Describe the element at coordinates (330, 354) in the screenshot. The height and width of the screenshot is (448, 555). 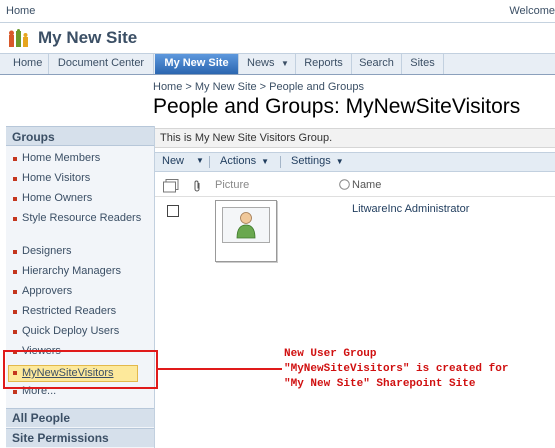
I see `annotation-line: New User Group` at that location.